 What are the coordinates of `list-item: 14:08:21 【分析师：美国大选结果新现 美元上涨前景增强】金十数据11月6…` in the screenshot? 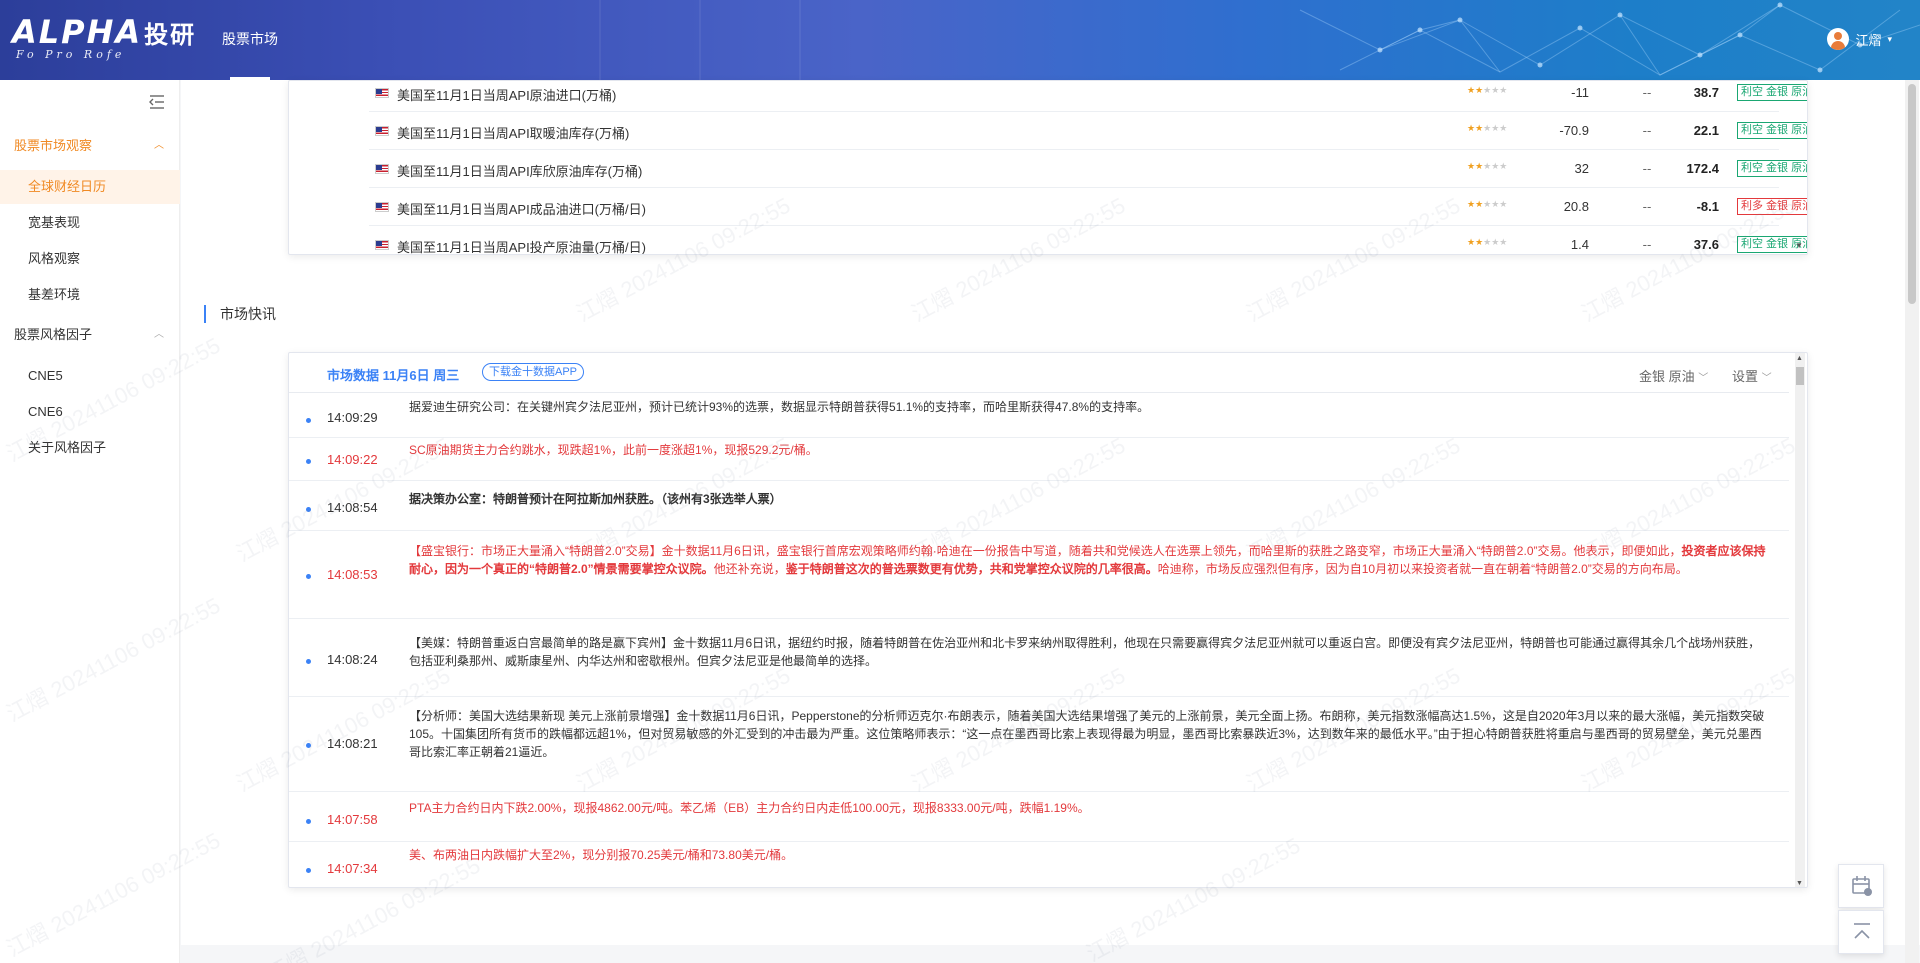 It's located at (1039, 744).